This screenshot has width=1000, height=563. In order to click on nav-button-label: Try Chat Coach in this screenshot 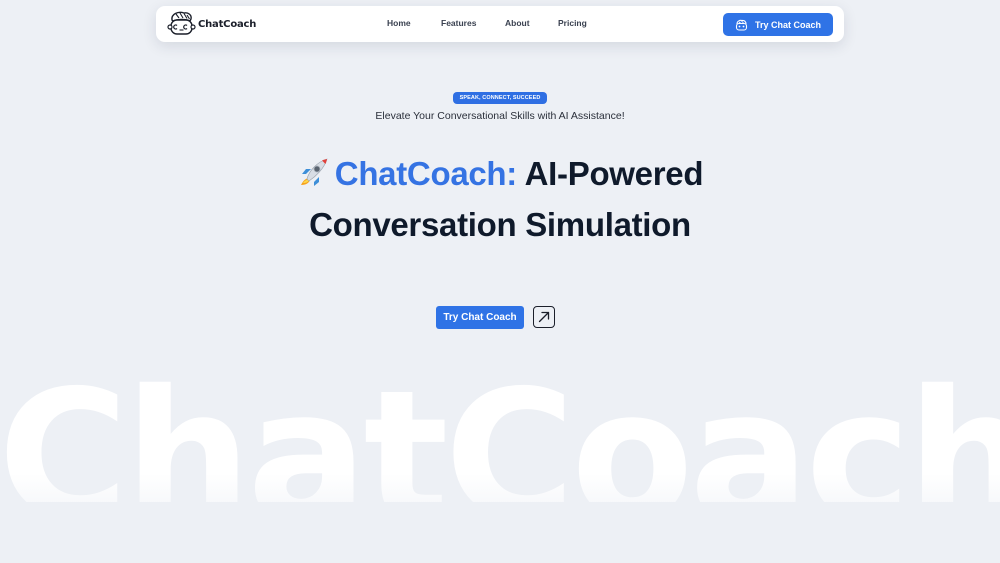, I will do `click(787, 24)`.